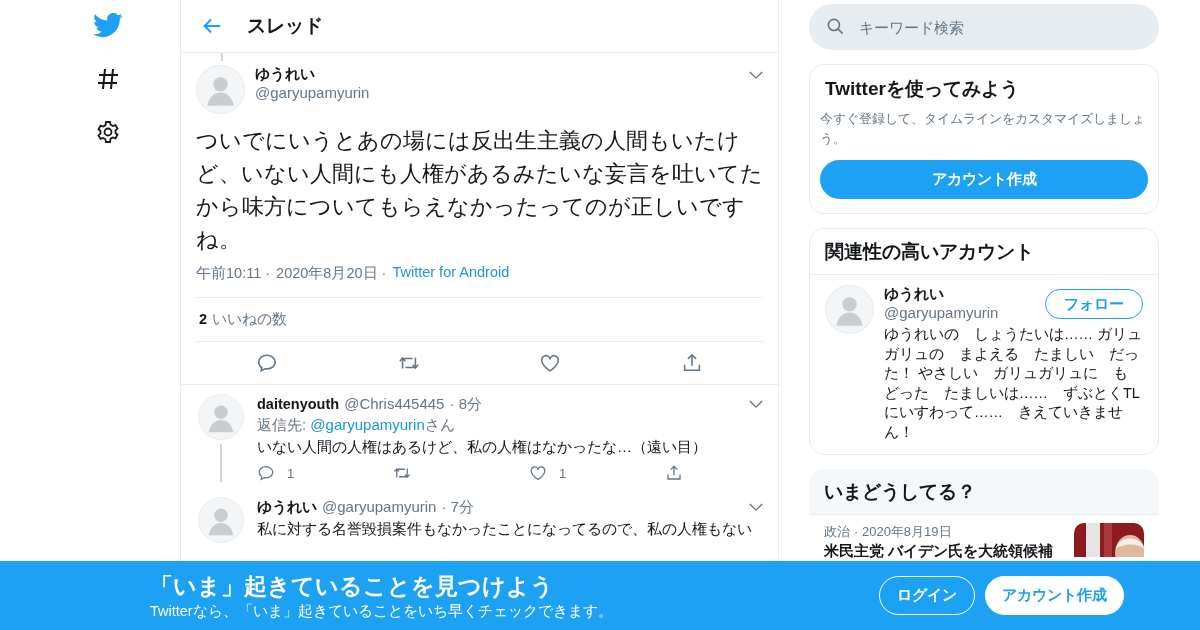 This screenshot has height=630, width=1200. Describe the element at coordinates (352, 586) in the screenshot. I see `banner-title: 「いま」起きていることを見つけよう` at that location.